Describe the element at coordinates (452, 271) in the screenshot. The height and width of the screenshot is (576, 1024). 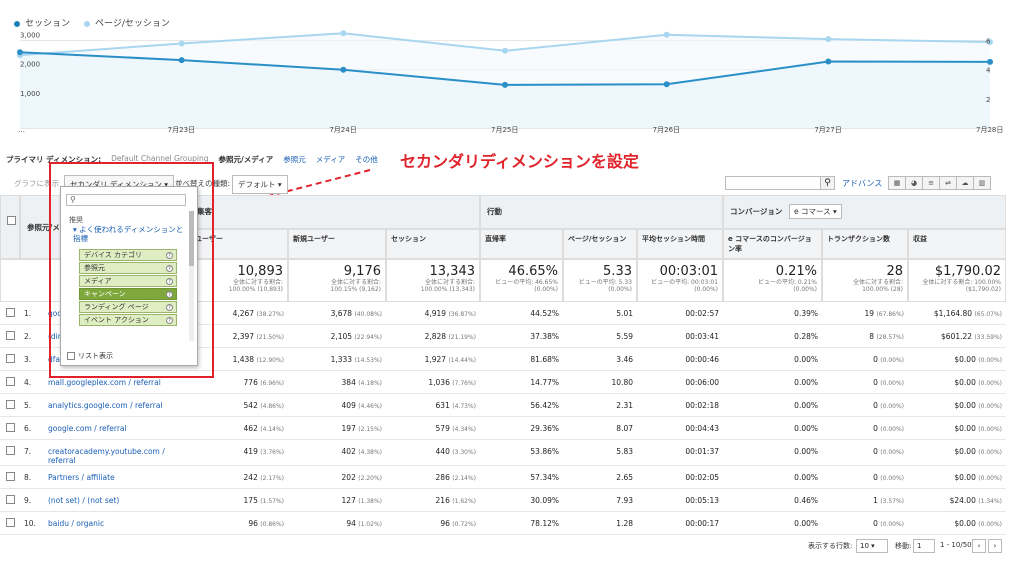
I see `total-value: 13,343` at that location.